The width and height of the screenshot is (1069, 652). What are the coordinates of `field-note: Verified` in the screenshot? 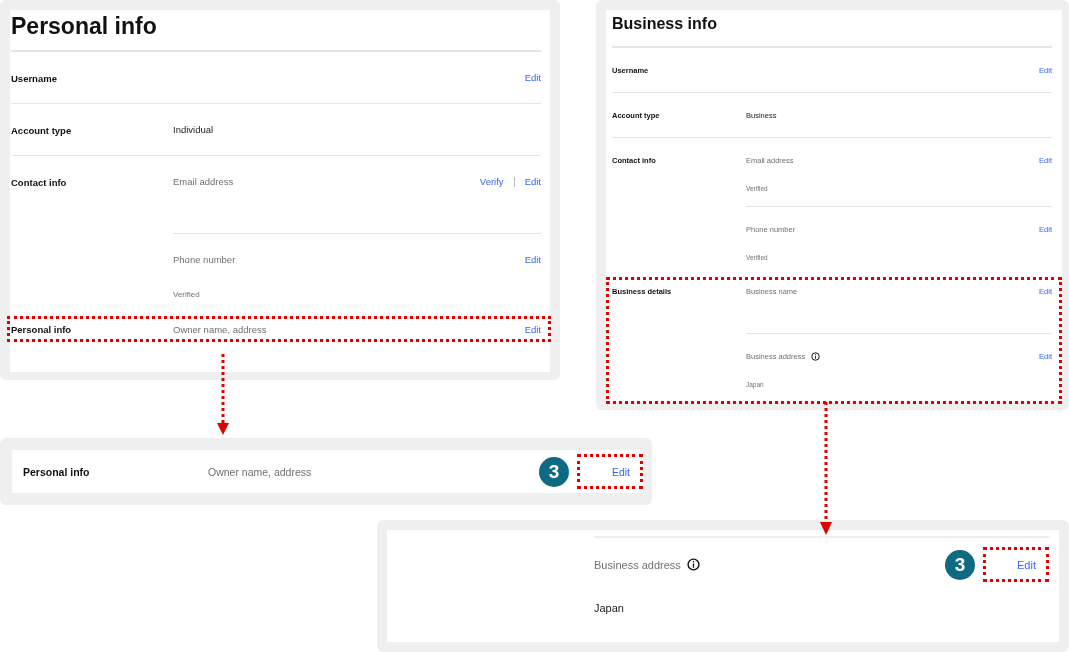 It's located at (187, 294).